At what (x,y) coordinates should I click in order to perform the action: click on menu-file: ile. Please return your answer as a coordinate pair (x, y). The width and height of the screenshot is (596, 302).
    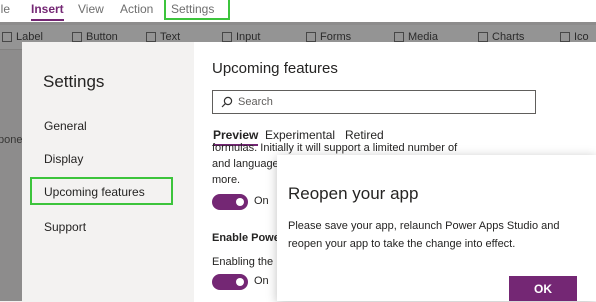
    Looking at the image, I should click on (5, 9).